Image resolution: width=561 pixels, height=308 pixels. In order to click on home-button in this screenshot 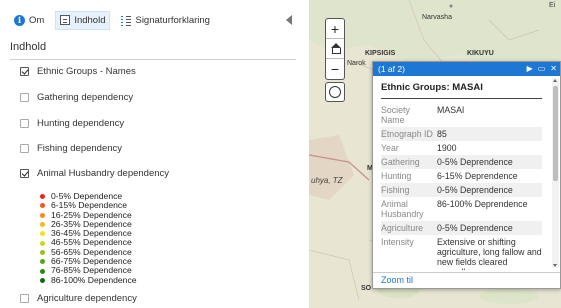, I will do `click(335, 49)`.